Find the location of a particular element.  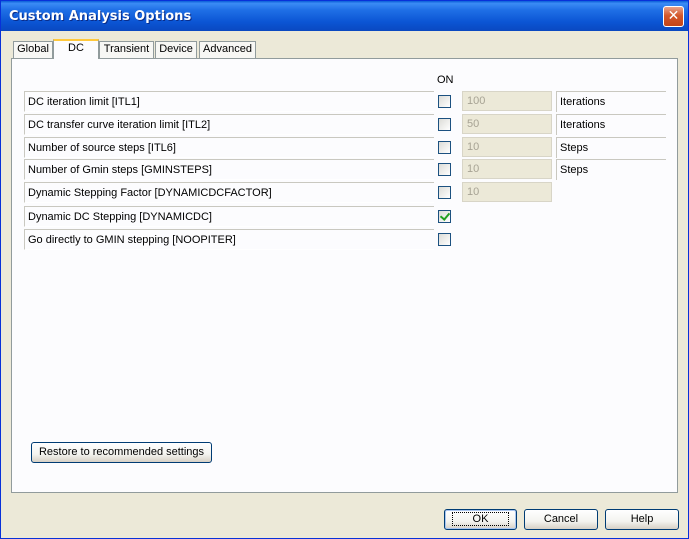

itl6-value-field: 10 is located at coordinates (507, 147).